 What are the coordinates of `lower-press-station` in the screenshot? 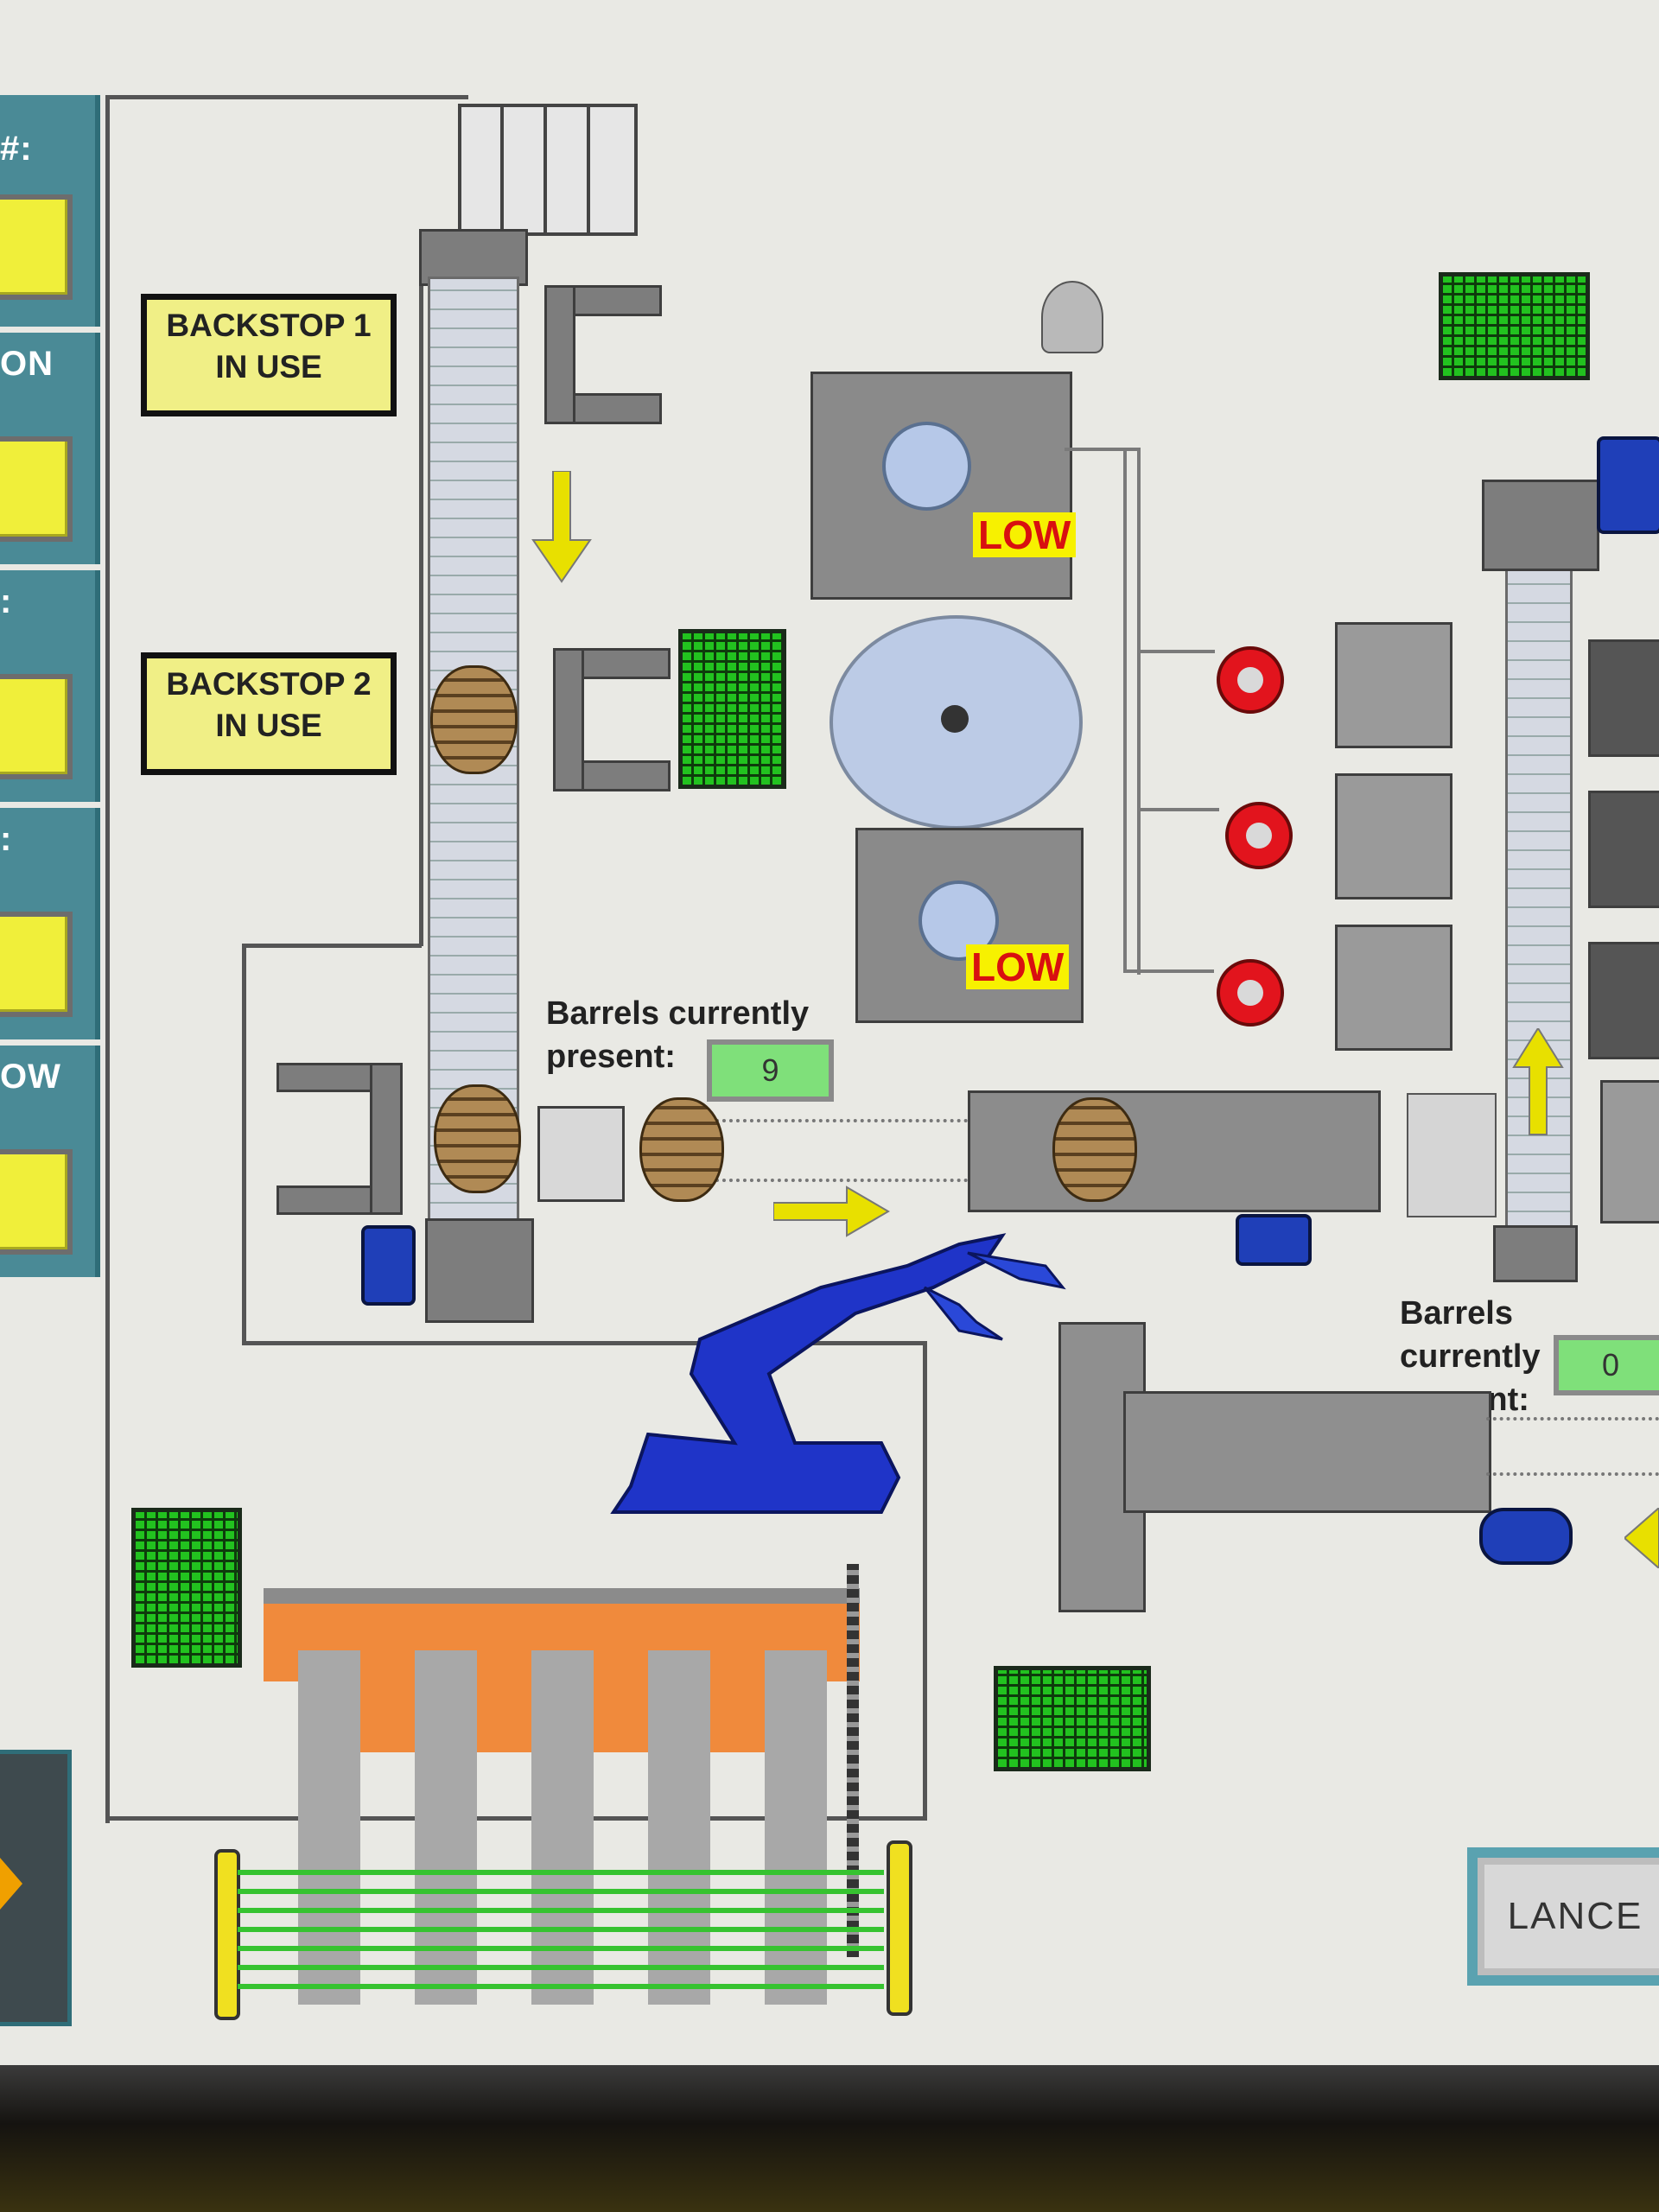 It's located at (1307, 1452).